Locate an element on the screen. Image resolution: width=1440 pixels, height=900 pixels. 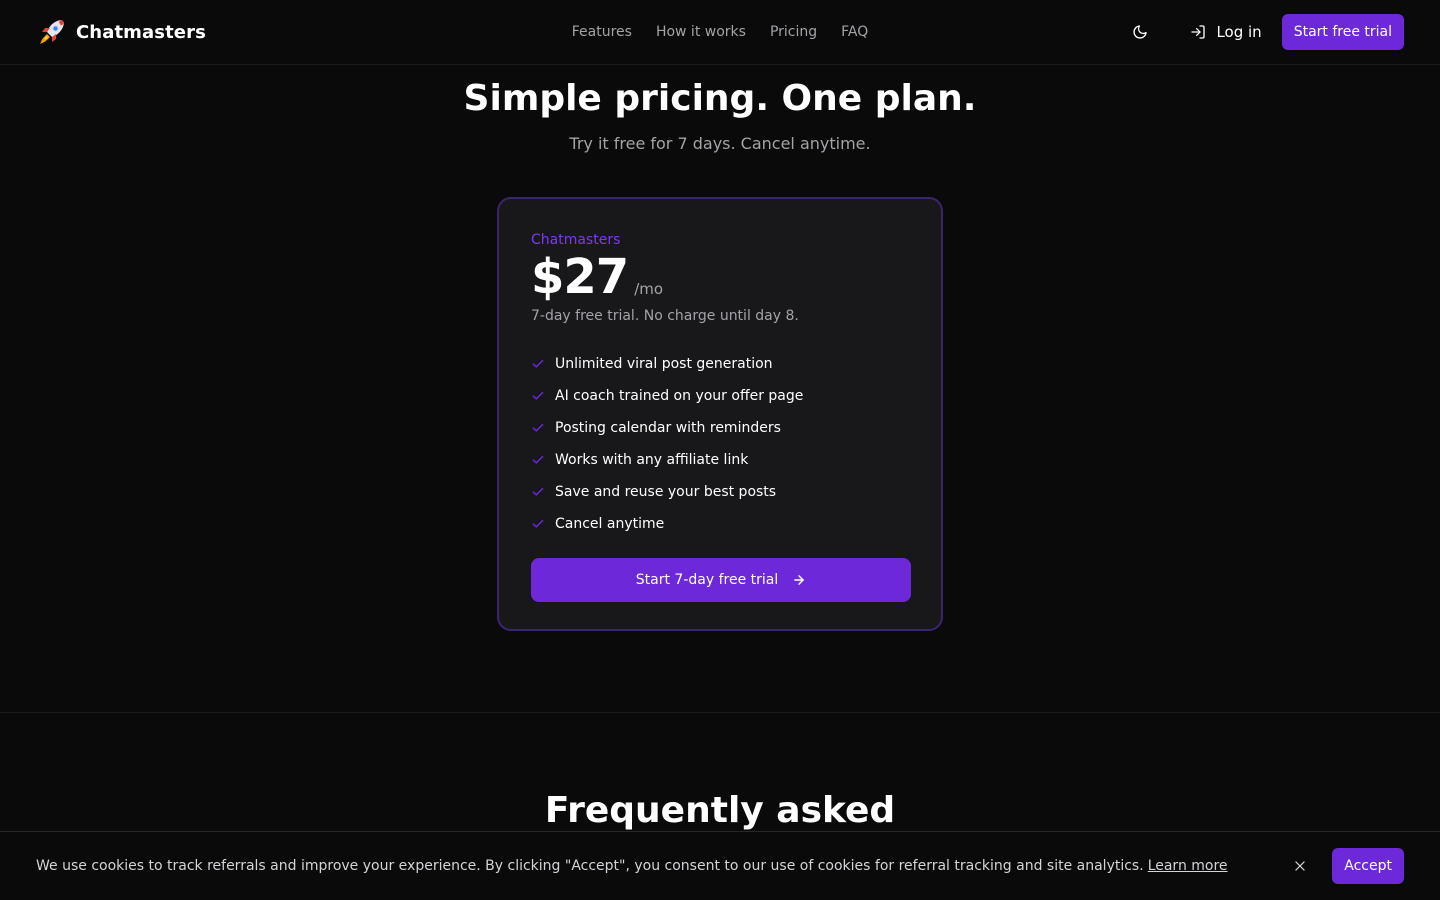
header-actions: Log in Start free trial is located at coordinates (1263, 32).